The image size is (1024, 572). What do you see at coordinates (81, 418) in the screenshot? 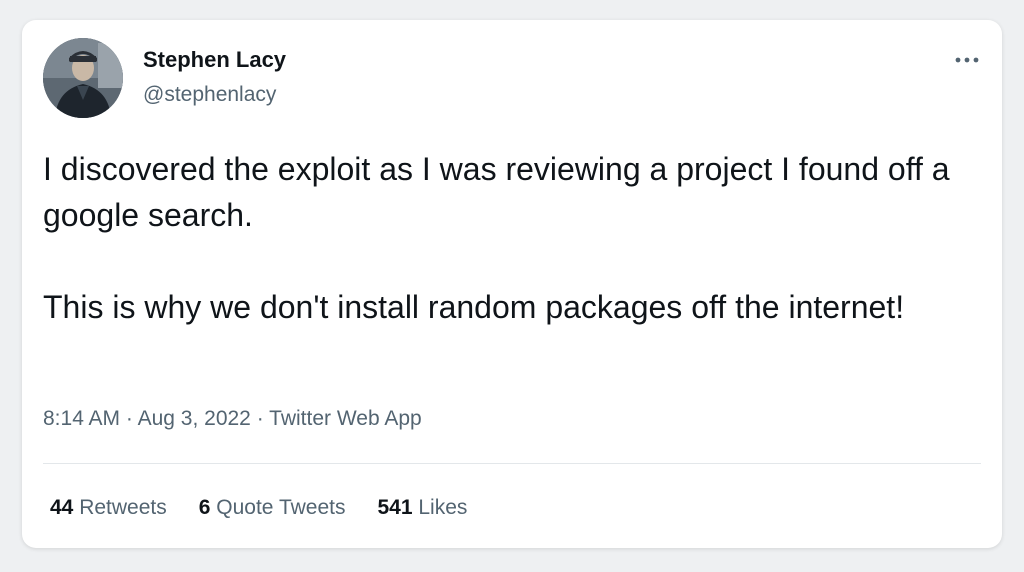
I see `tweet-time: 8:14 AM` at bounding box center [81, 418].